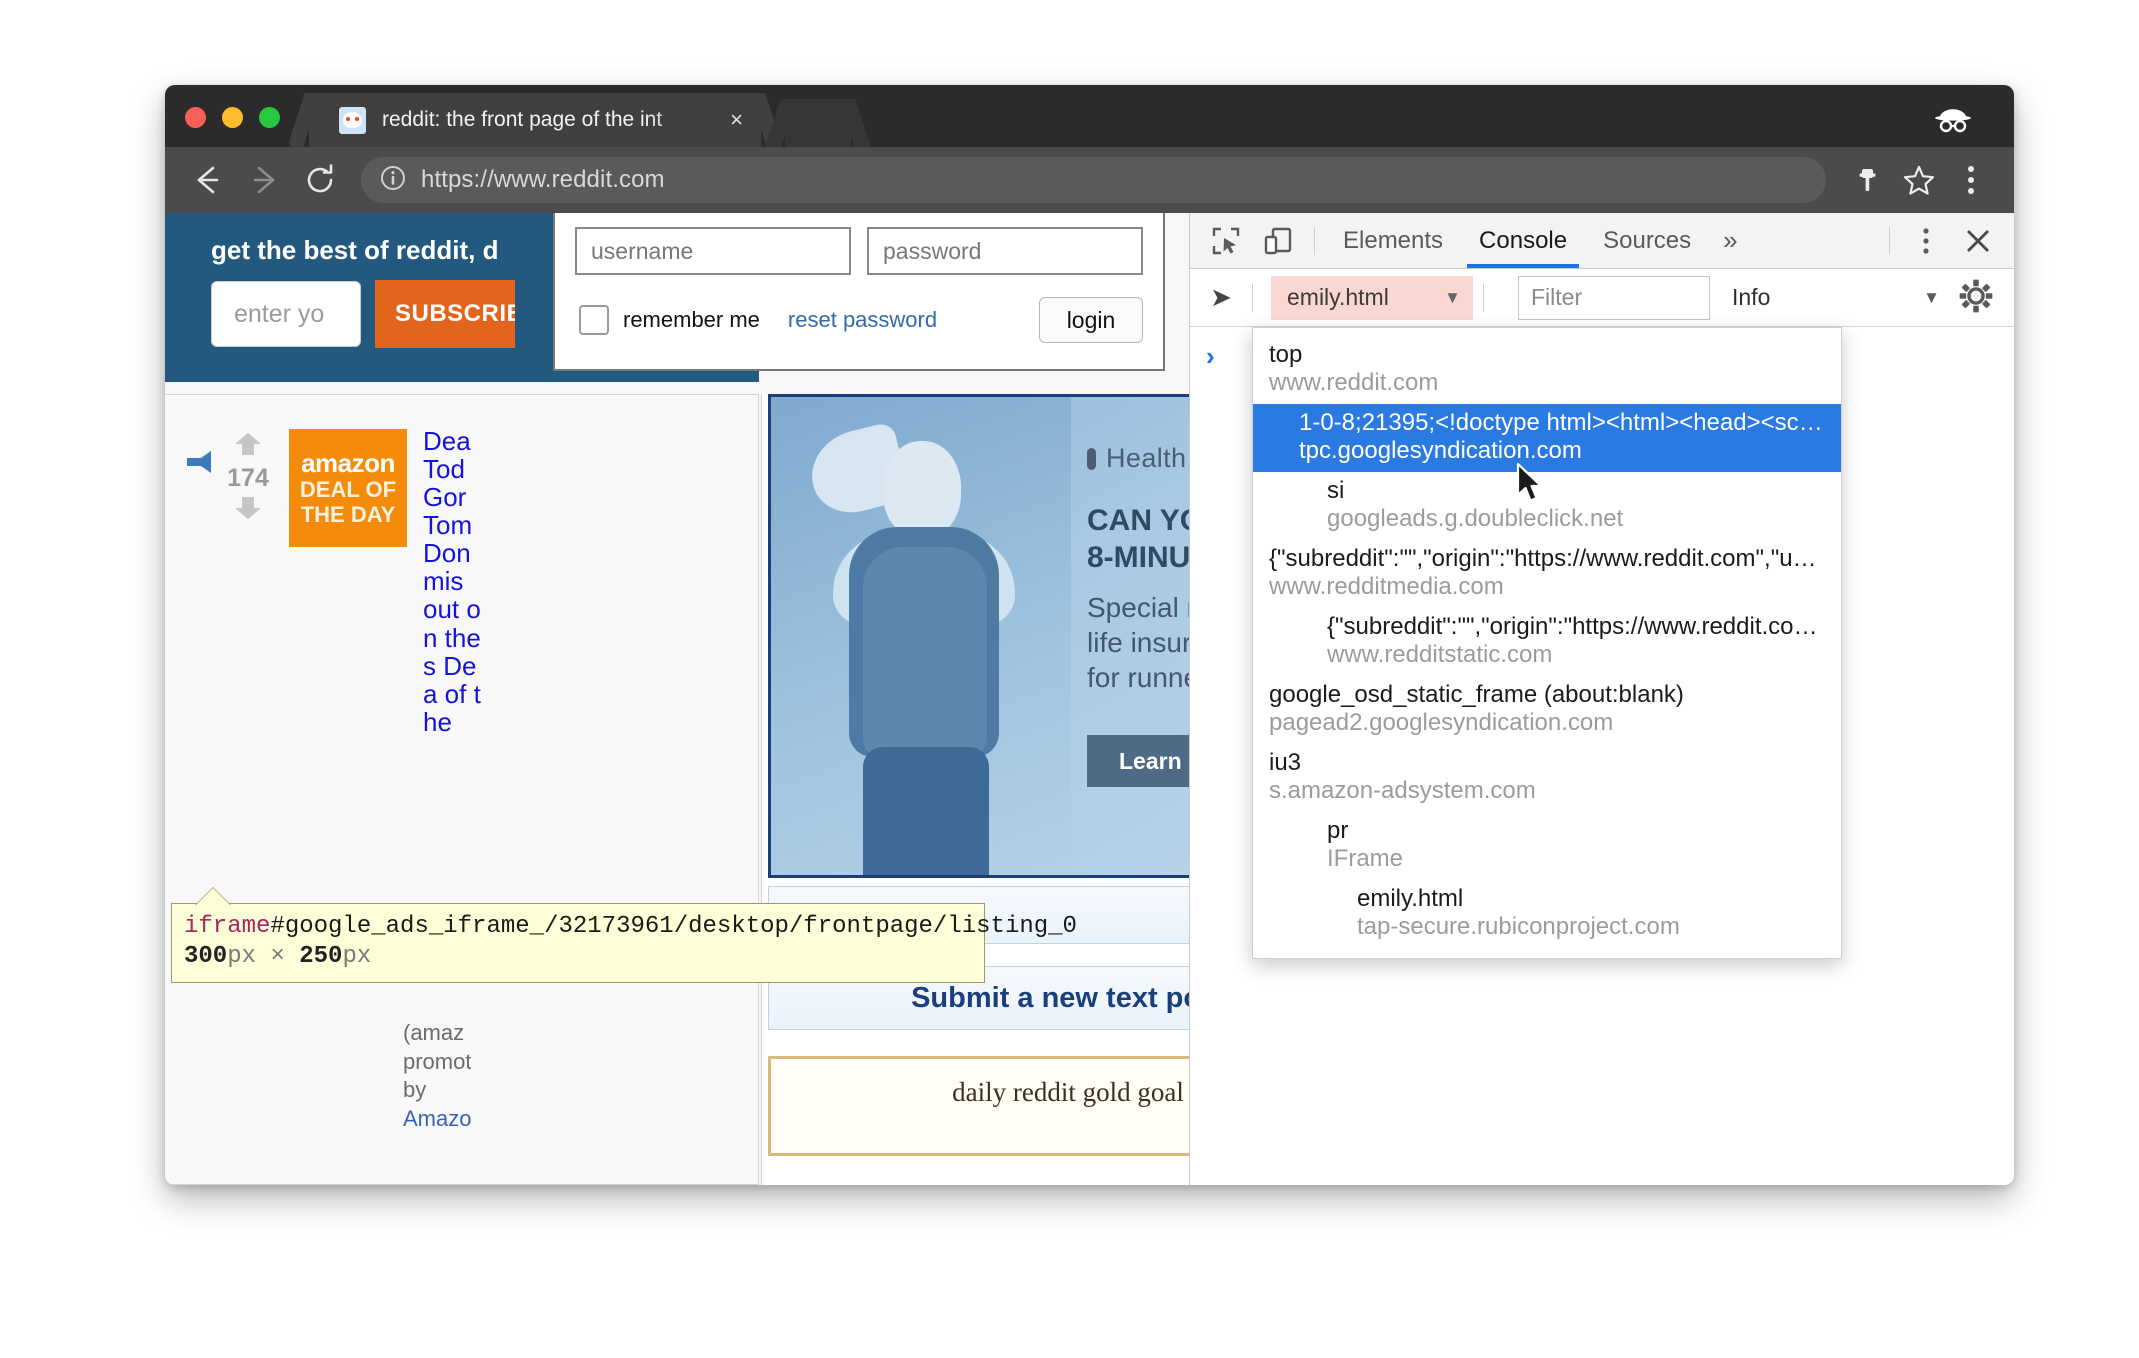  Describe the element at coordinates (1314, 240) in the screenshot. I see `toolbar-divider` at that location.